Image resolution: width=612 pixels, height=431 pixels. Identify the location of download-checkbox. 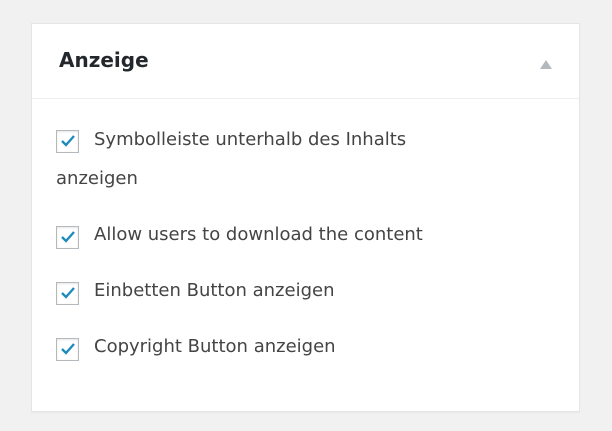
(67, 237).